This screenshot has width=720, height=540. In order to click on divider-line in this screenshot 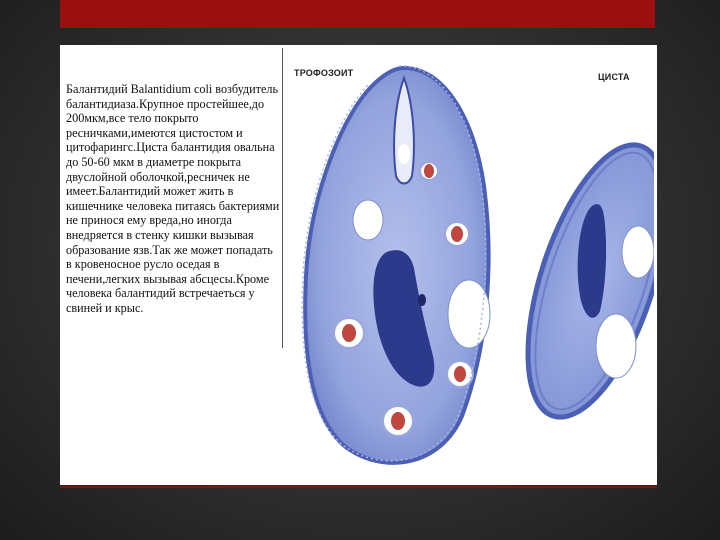, I will do `click(282, 198)`.